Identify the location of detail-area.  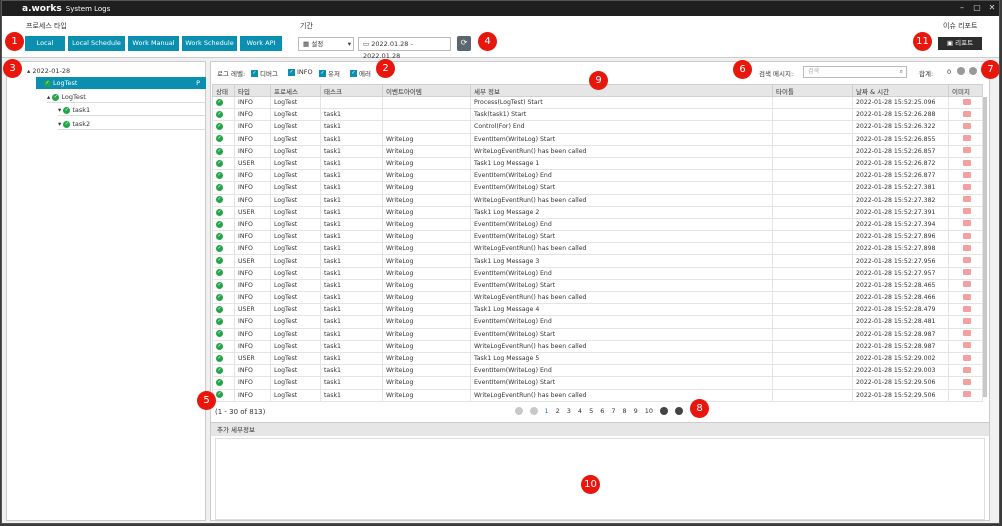
(600, 479).